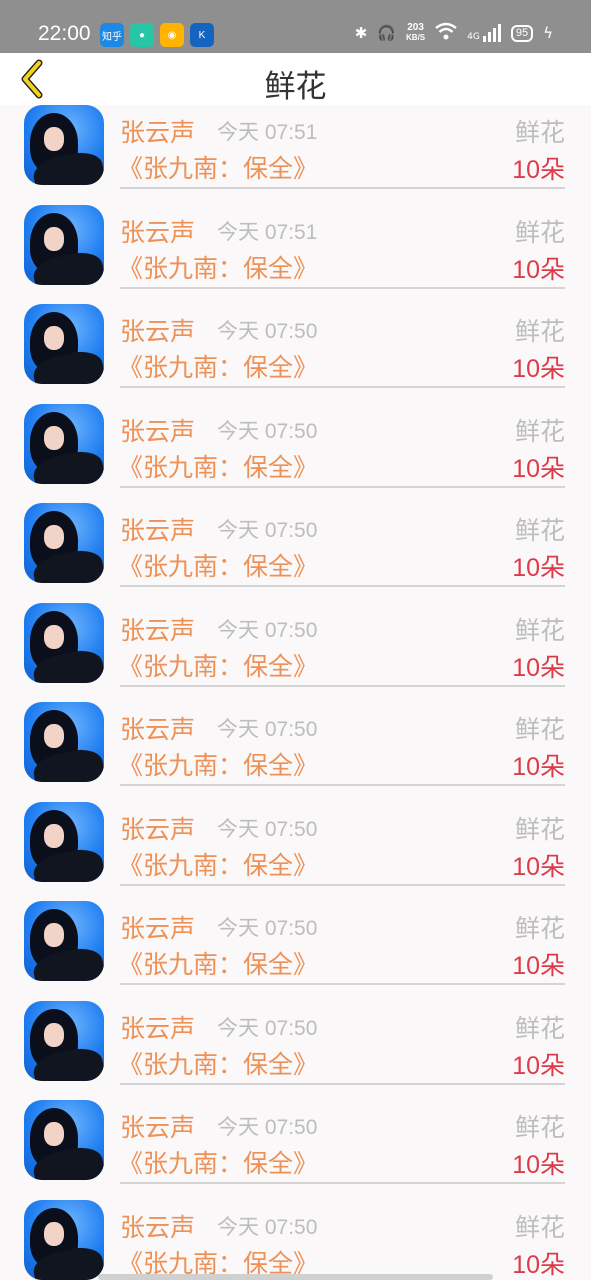 The height and width of the screenshot is (1280, 591). I want to click on cell-signal-icon: 4G, so click(484, 33).